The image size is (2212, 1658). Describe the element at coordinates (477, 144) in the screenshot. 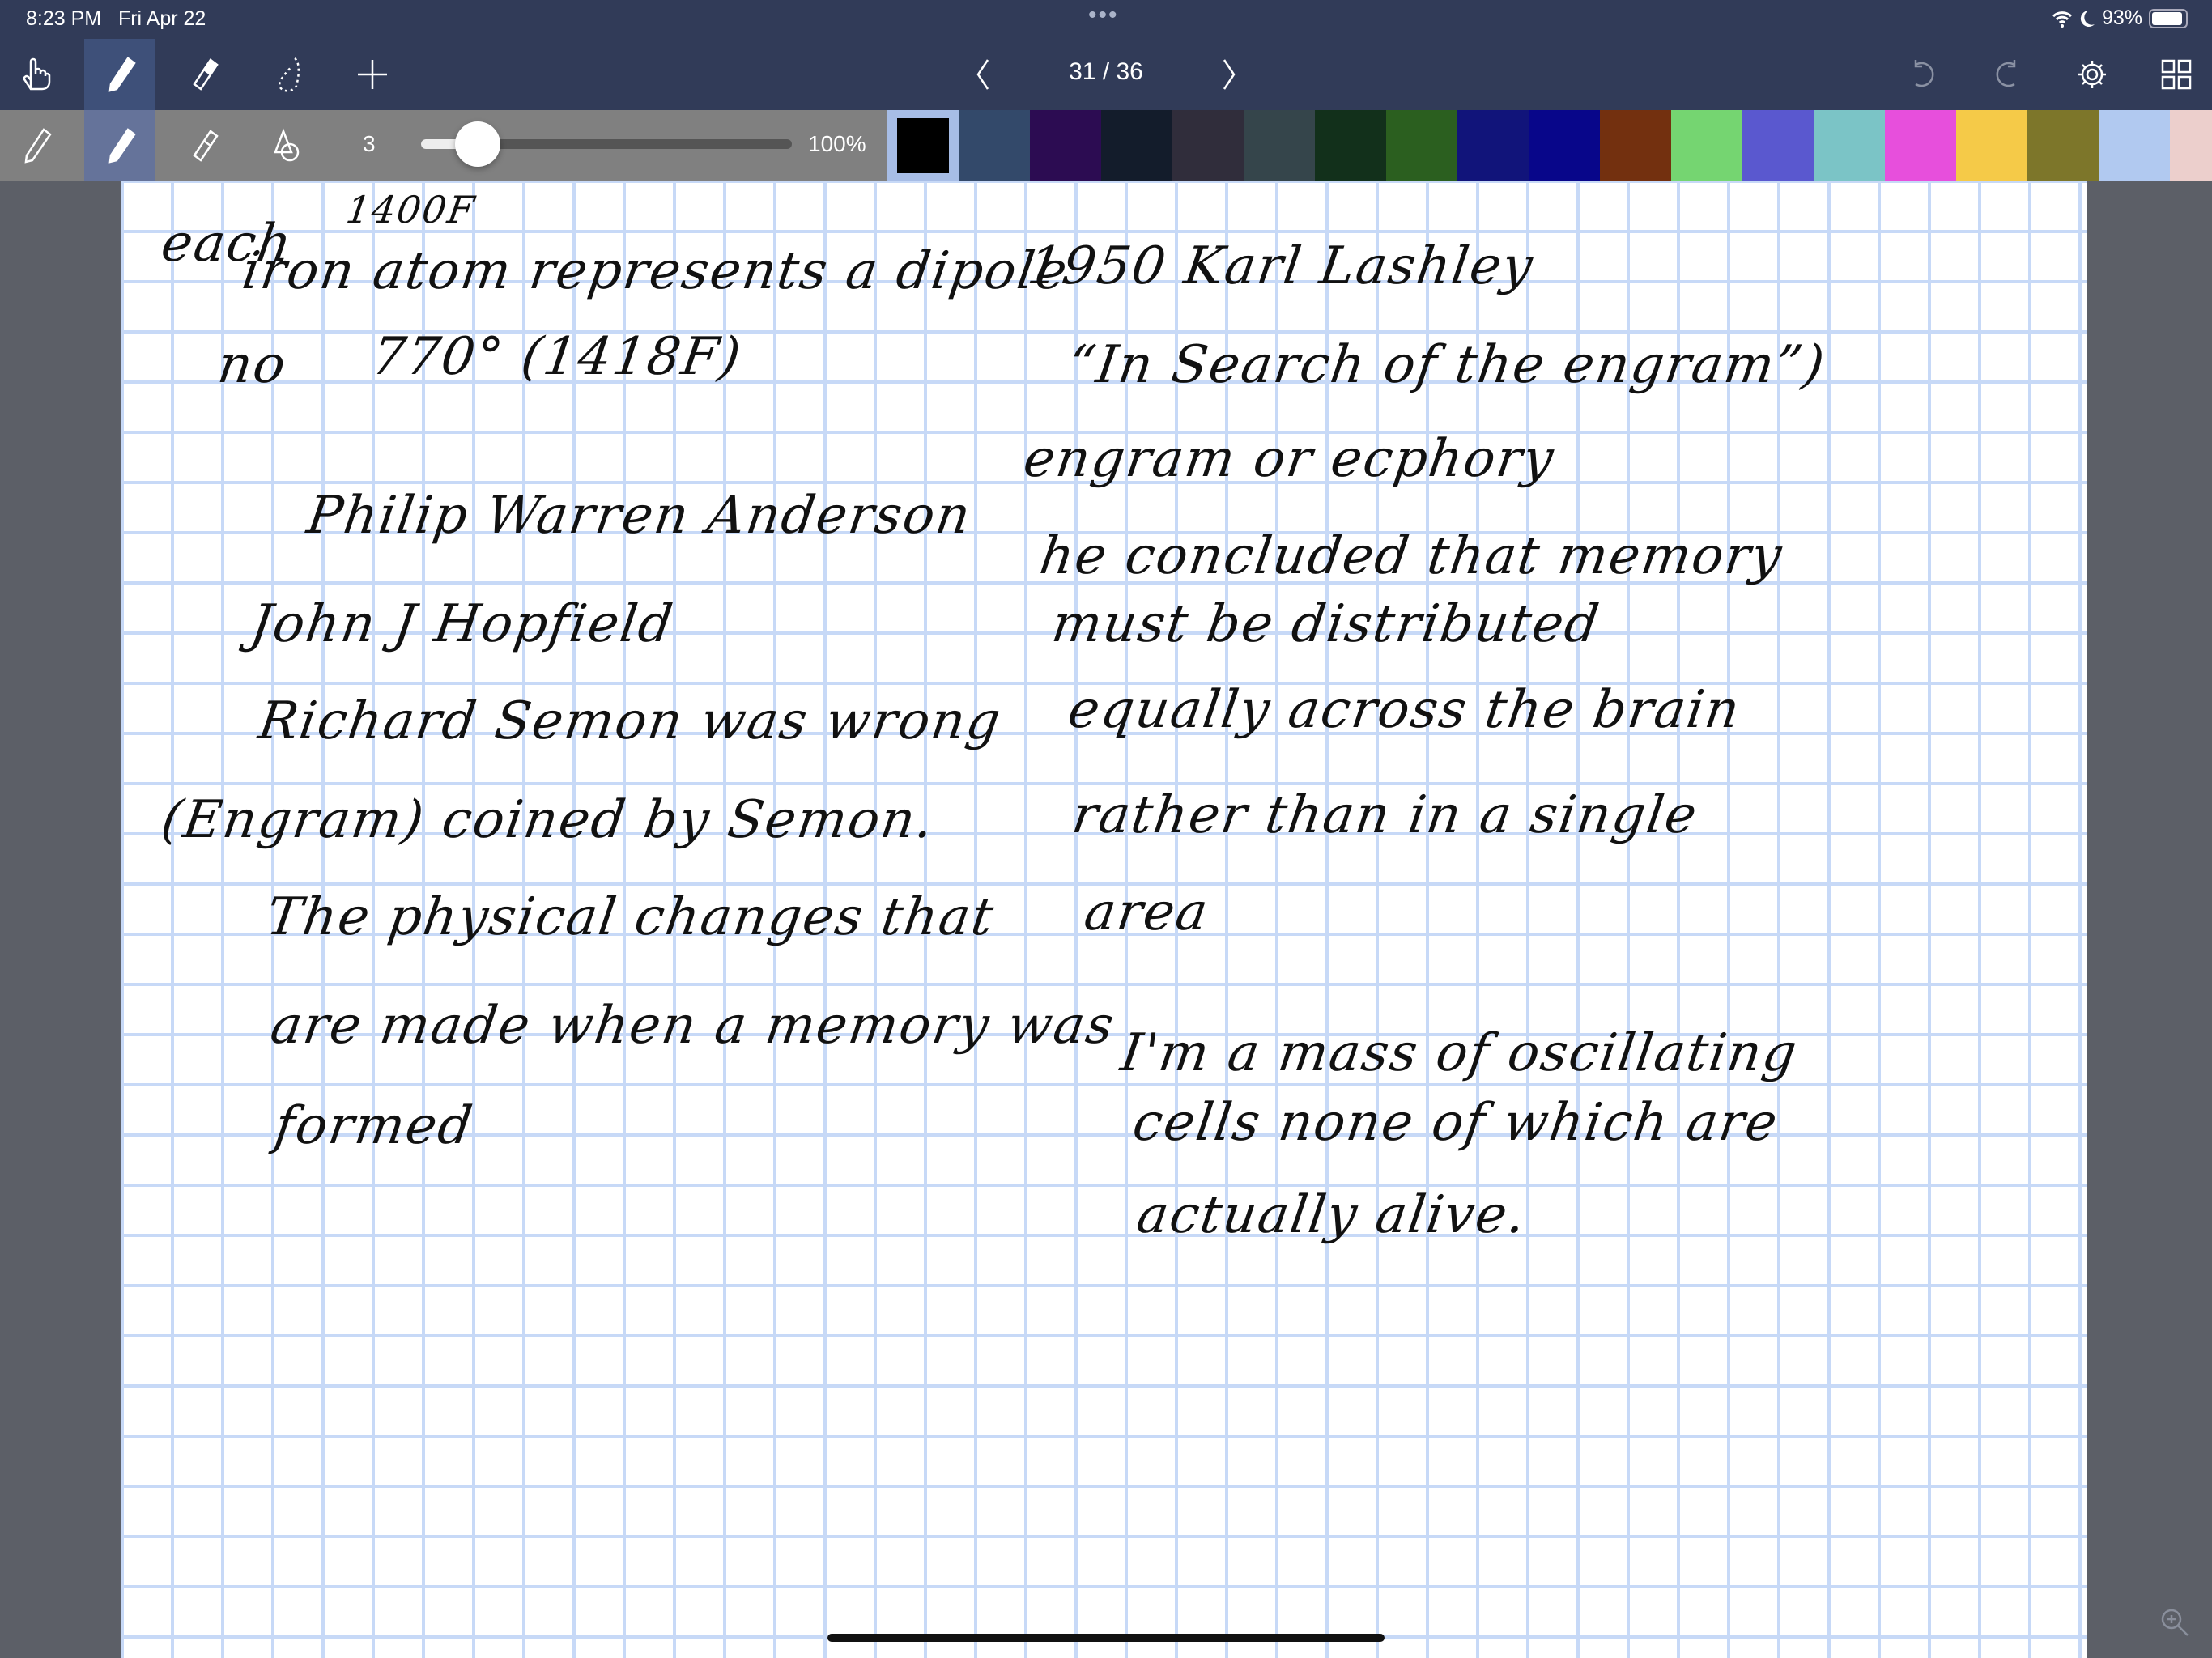

I see `slider-thumb` at that location.